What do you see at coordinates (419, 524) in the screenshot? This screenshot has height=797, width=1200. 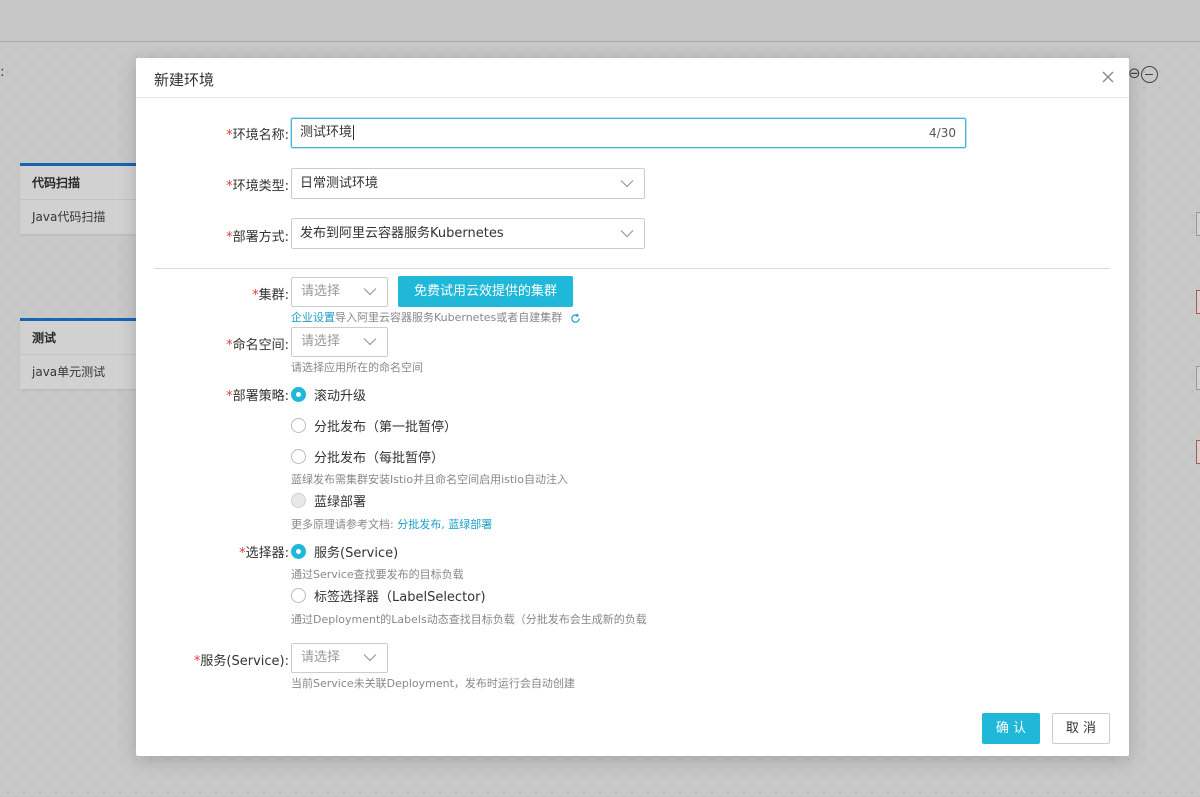 I see `batch-release-doc-link: 分批发布` at bounding box center [419, 524].